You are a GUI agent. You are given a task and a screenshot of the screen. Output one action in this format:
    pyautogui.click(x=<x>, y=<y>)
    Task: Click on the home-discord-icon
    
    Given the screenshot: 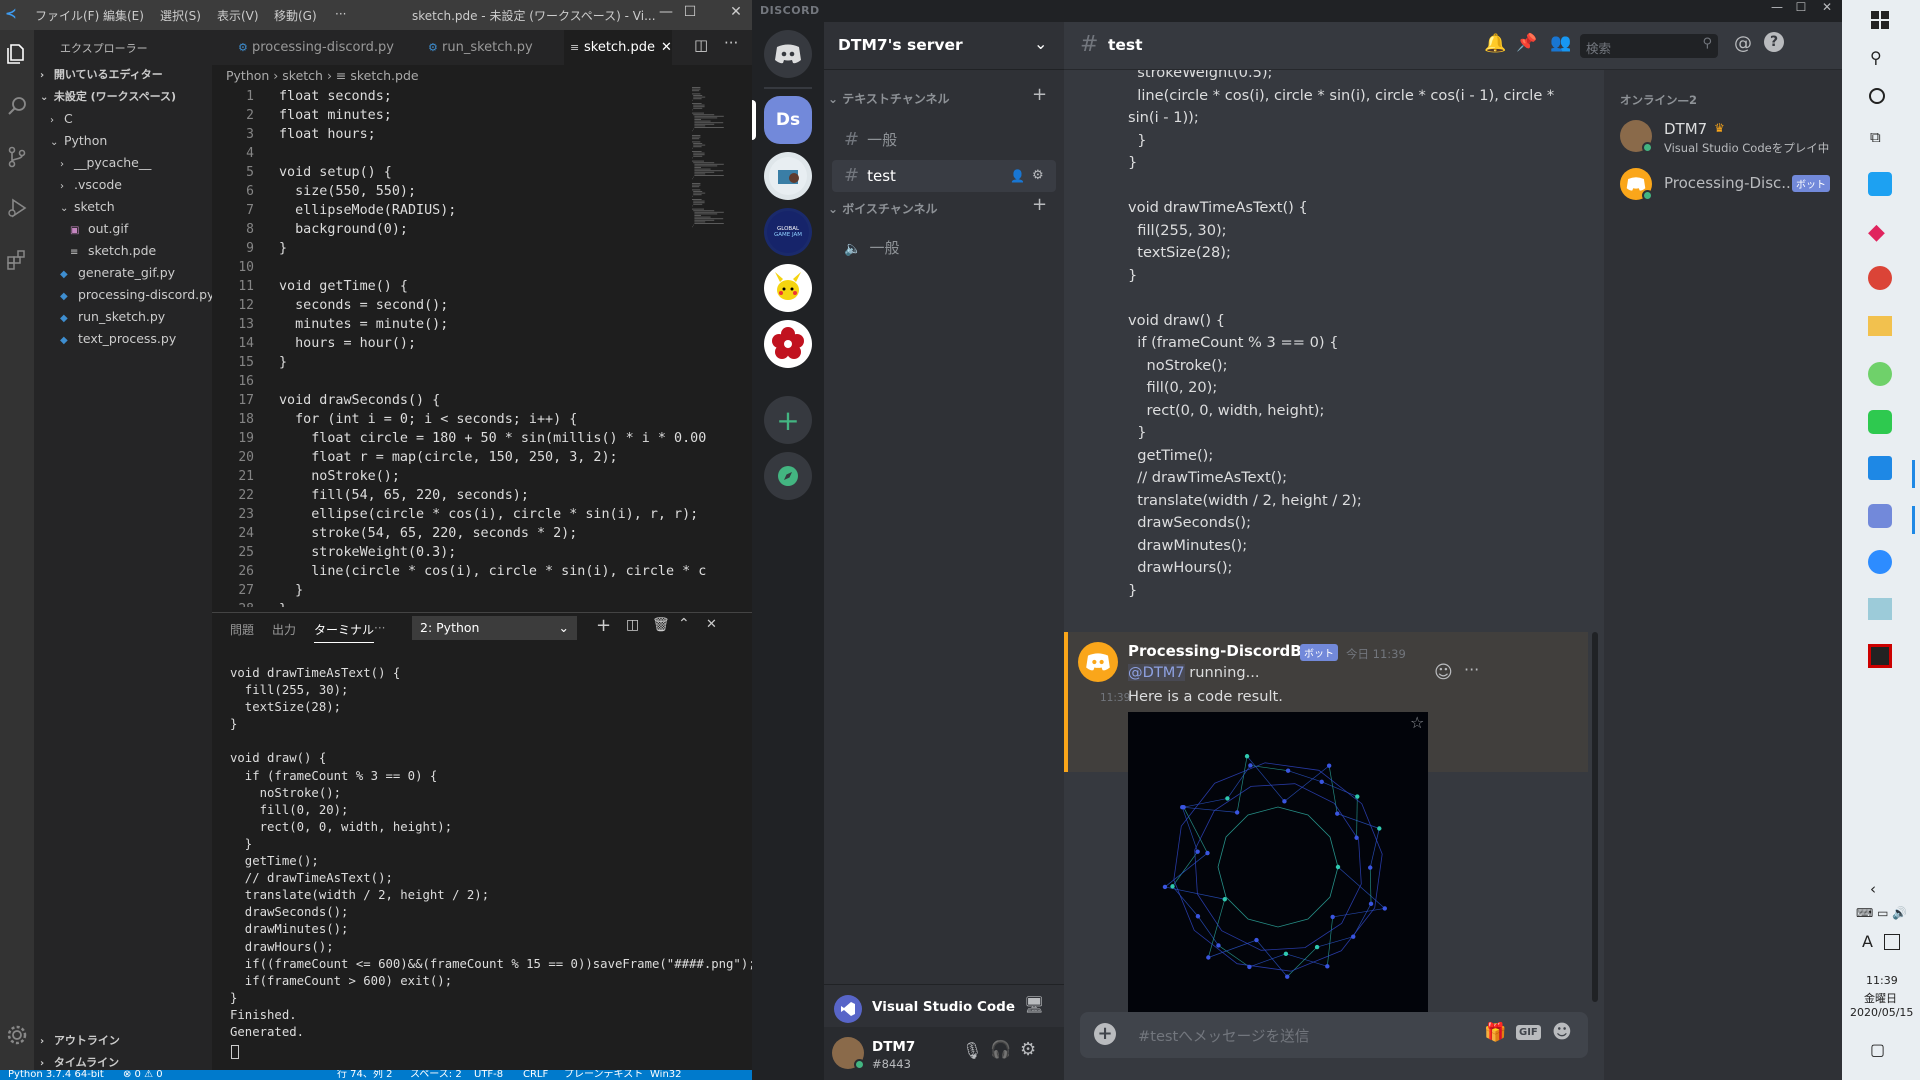 What is the action you would take?
    pyautogui.click(x=788, y=54)
    